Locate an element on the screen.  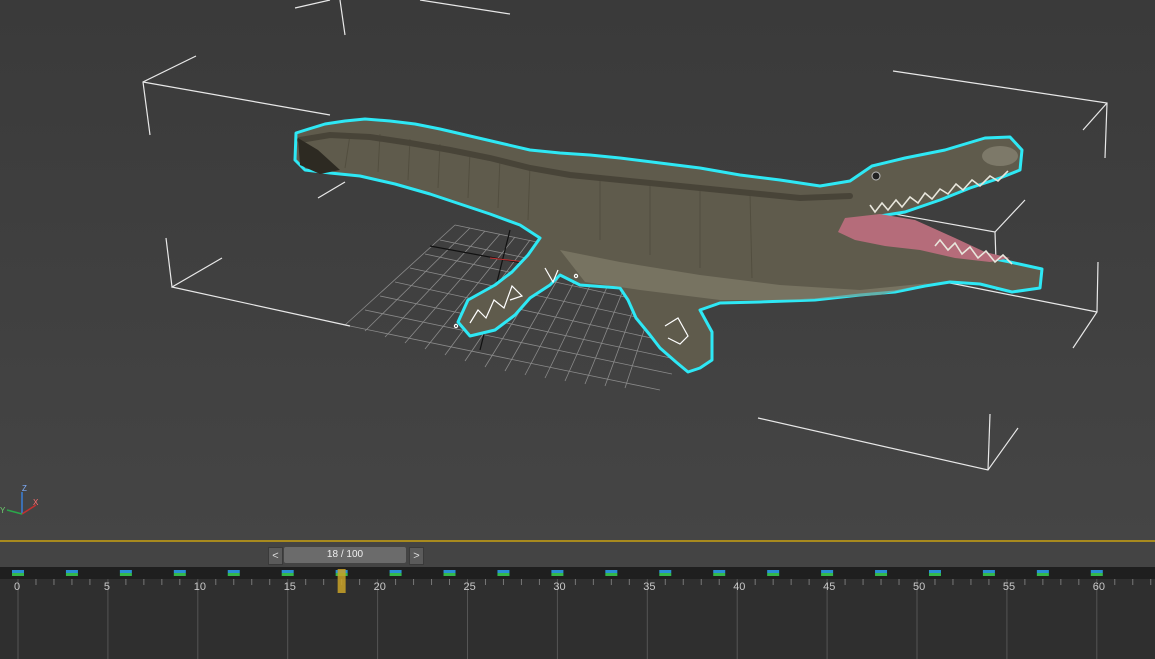
trackbar-tick-label: 45 is located at coordinates (829, 587).